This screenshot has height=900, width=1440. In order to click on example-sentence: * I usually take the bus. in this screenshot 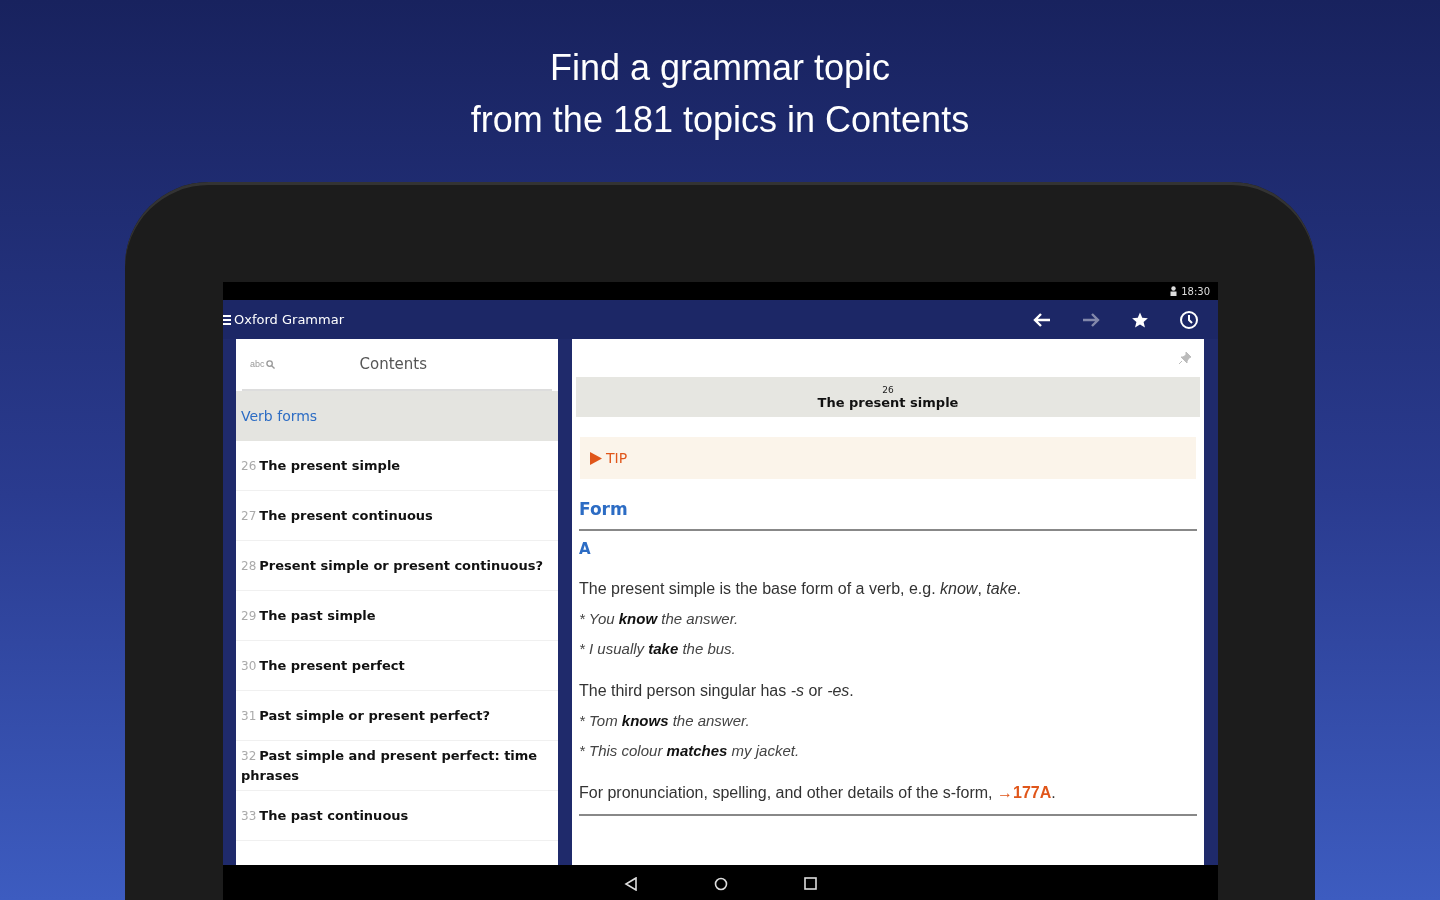, I will do `click(657, 649)`.